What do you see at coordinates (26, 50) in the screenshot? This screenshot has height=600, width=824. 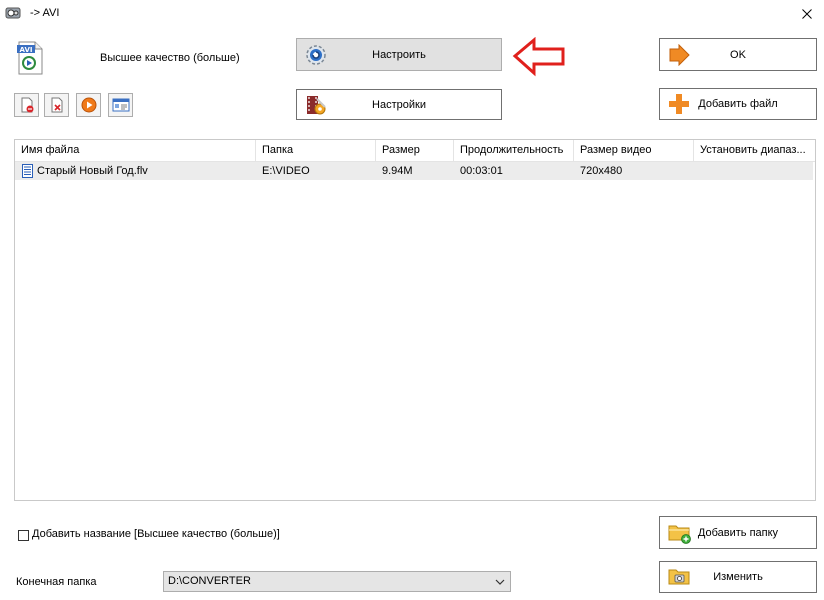 I see `avi-badge: AVI` at bounding box center [26, 50].